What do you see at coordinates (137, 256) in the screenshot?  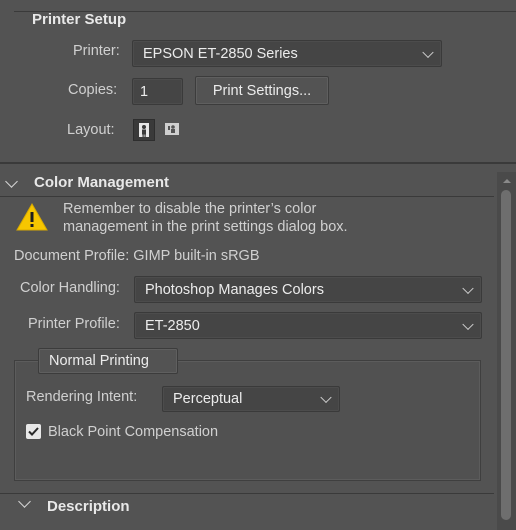 I see `document-profile: Document Profile: GIMP built-in sRGB` at bounding box center [137, 256].